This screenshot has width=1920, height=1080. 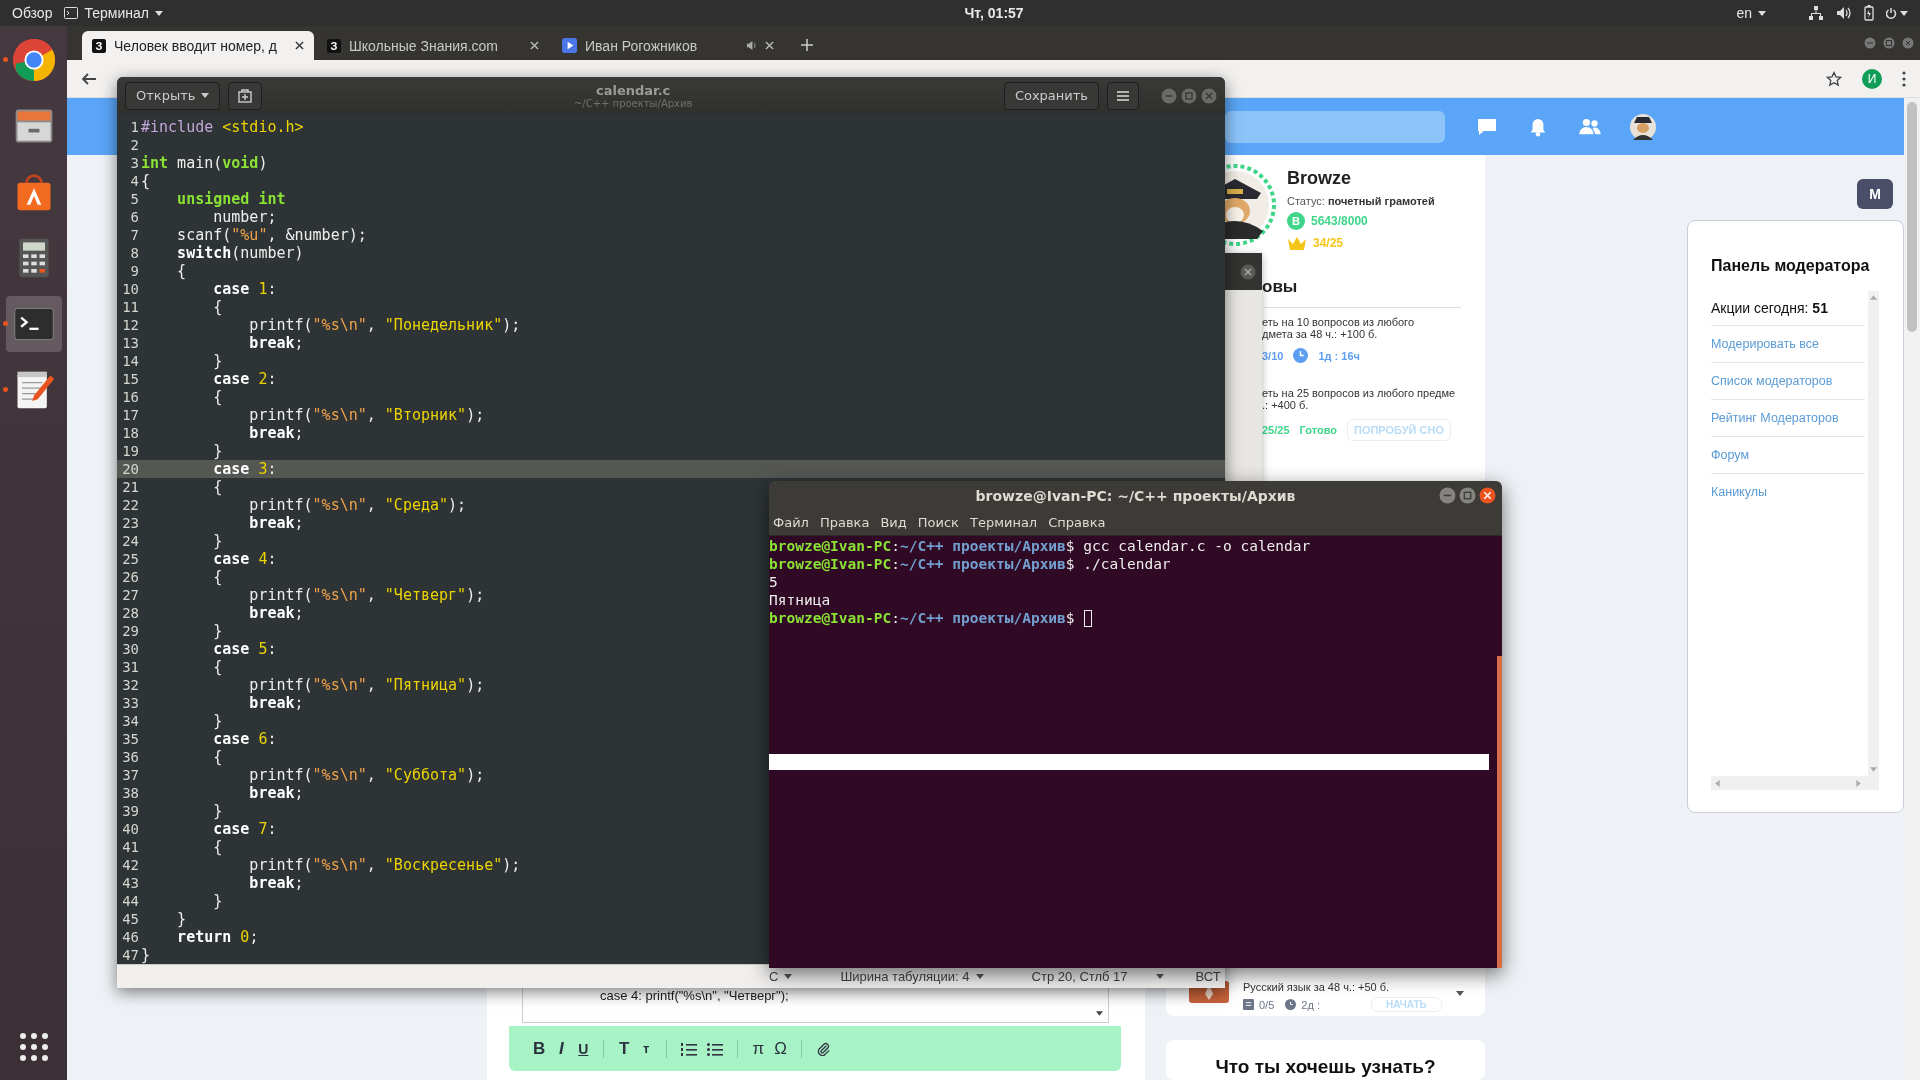 What do you see at coordinates (781, 976) in the screenshot?
I see `language-selector: C` at bounding box center [781, 976].